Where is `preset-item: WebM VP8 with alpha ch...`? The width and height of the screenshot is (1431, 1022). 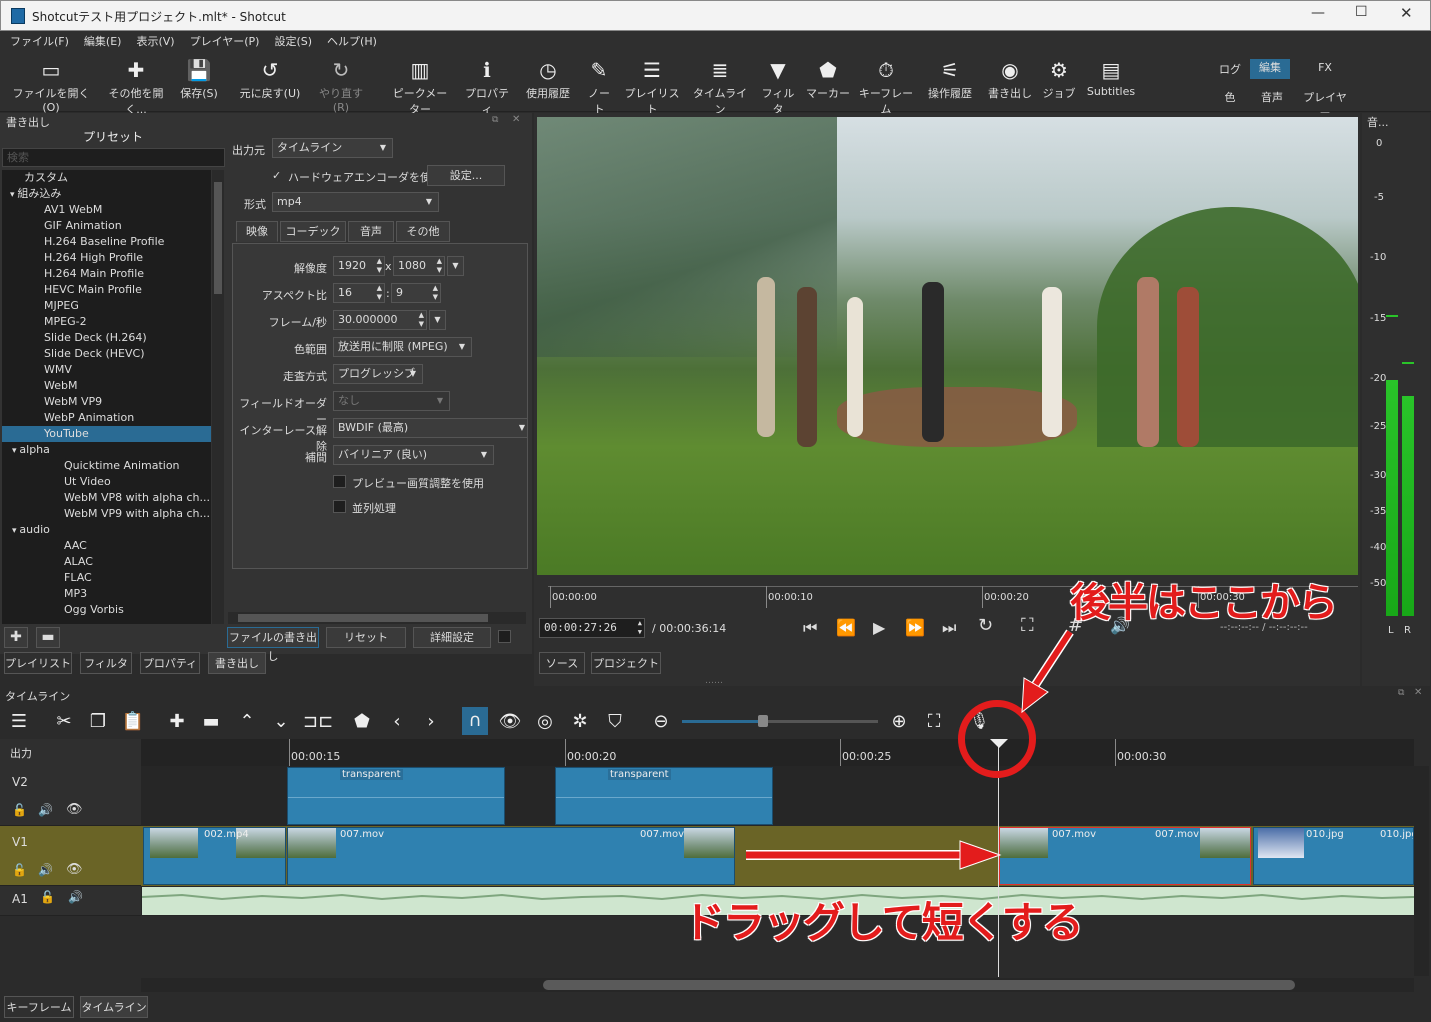
preset-item: WebM VP8 with alpha ch... is located at coordinates (106, 498).